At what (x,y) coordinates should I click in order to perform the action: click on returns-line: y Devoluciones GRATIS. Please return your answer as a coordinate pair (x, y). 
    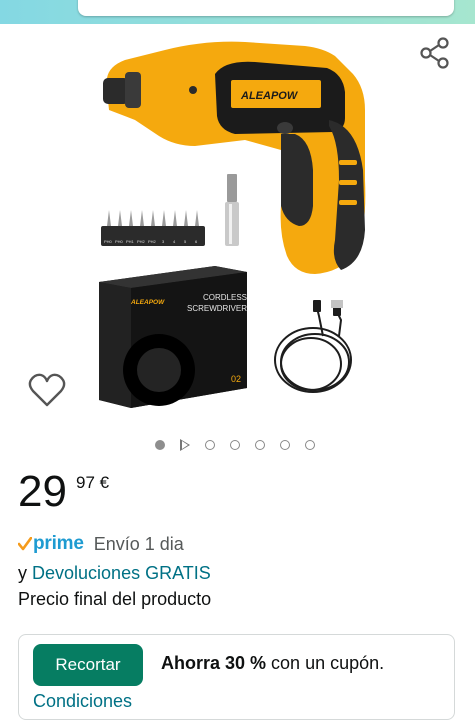
    Looking at the image, I should click on (114, 573).